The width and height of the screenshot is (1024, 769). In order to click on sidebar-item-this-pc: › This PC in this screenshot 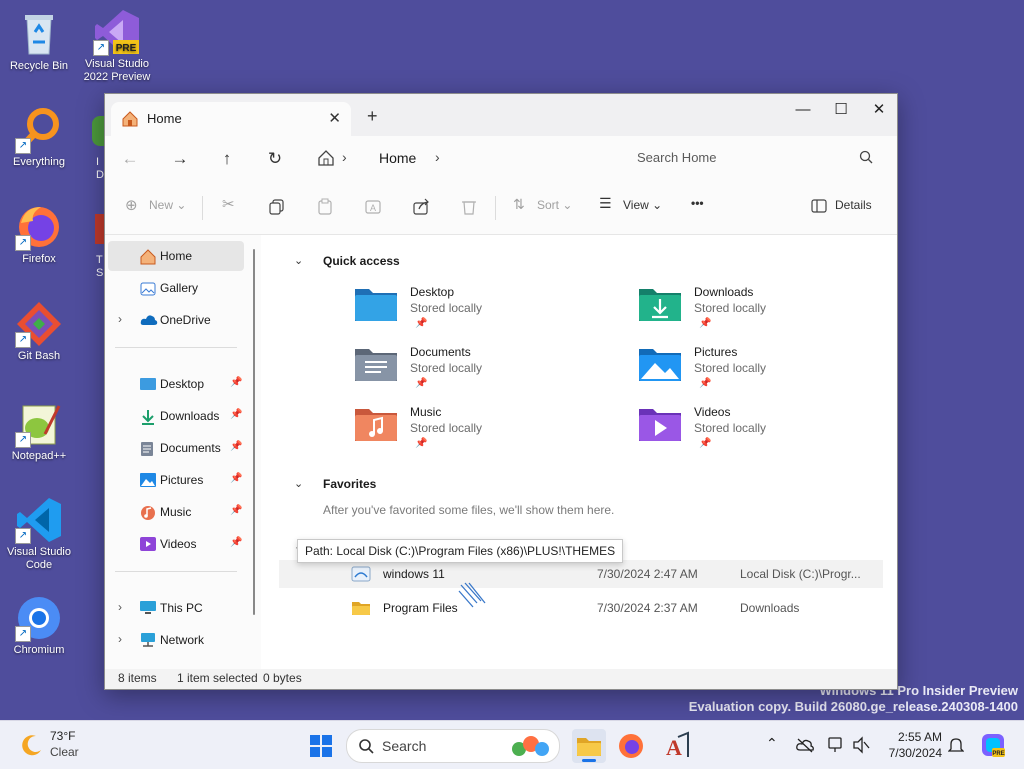, I will do `click(176, 608)`.